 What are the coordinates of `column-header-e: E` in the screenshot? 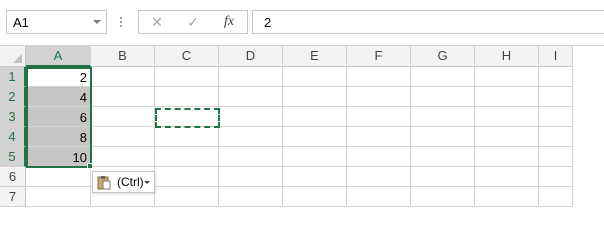 It's located at (315, 56).